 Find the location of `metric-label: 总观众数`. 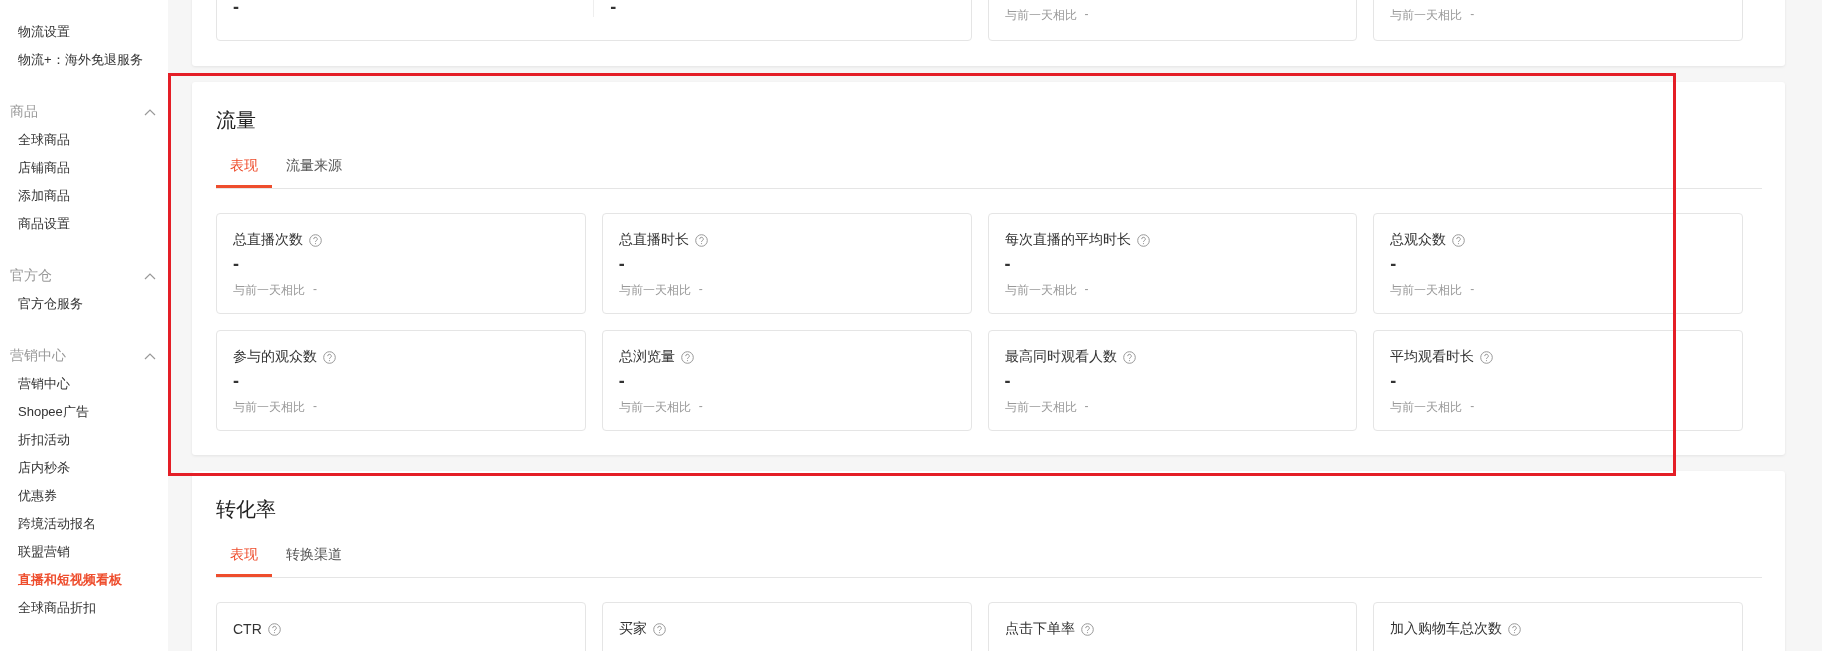

metric-label: 总观众数 is located at coordinates (1418, 240).